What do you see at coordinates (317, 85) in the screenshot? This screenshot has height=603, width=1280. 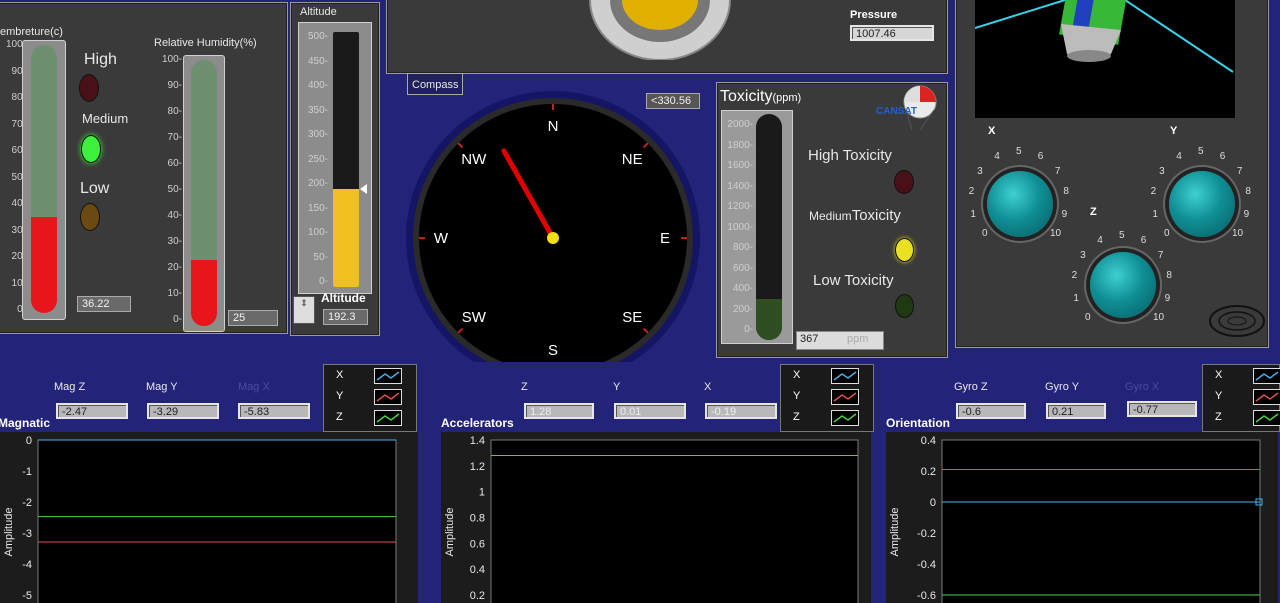 I see `altitude-scale-tick: 400-` at bounding box center [317, 85].